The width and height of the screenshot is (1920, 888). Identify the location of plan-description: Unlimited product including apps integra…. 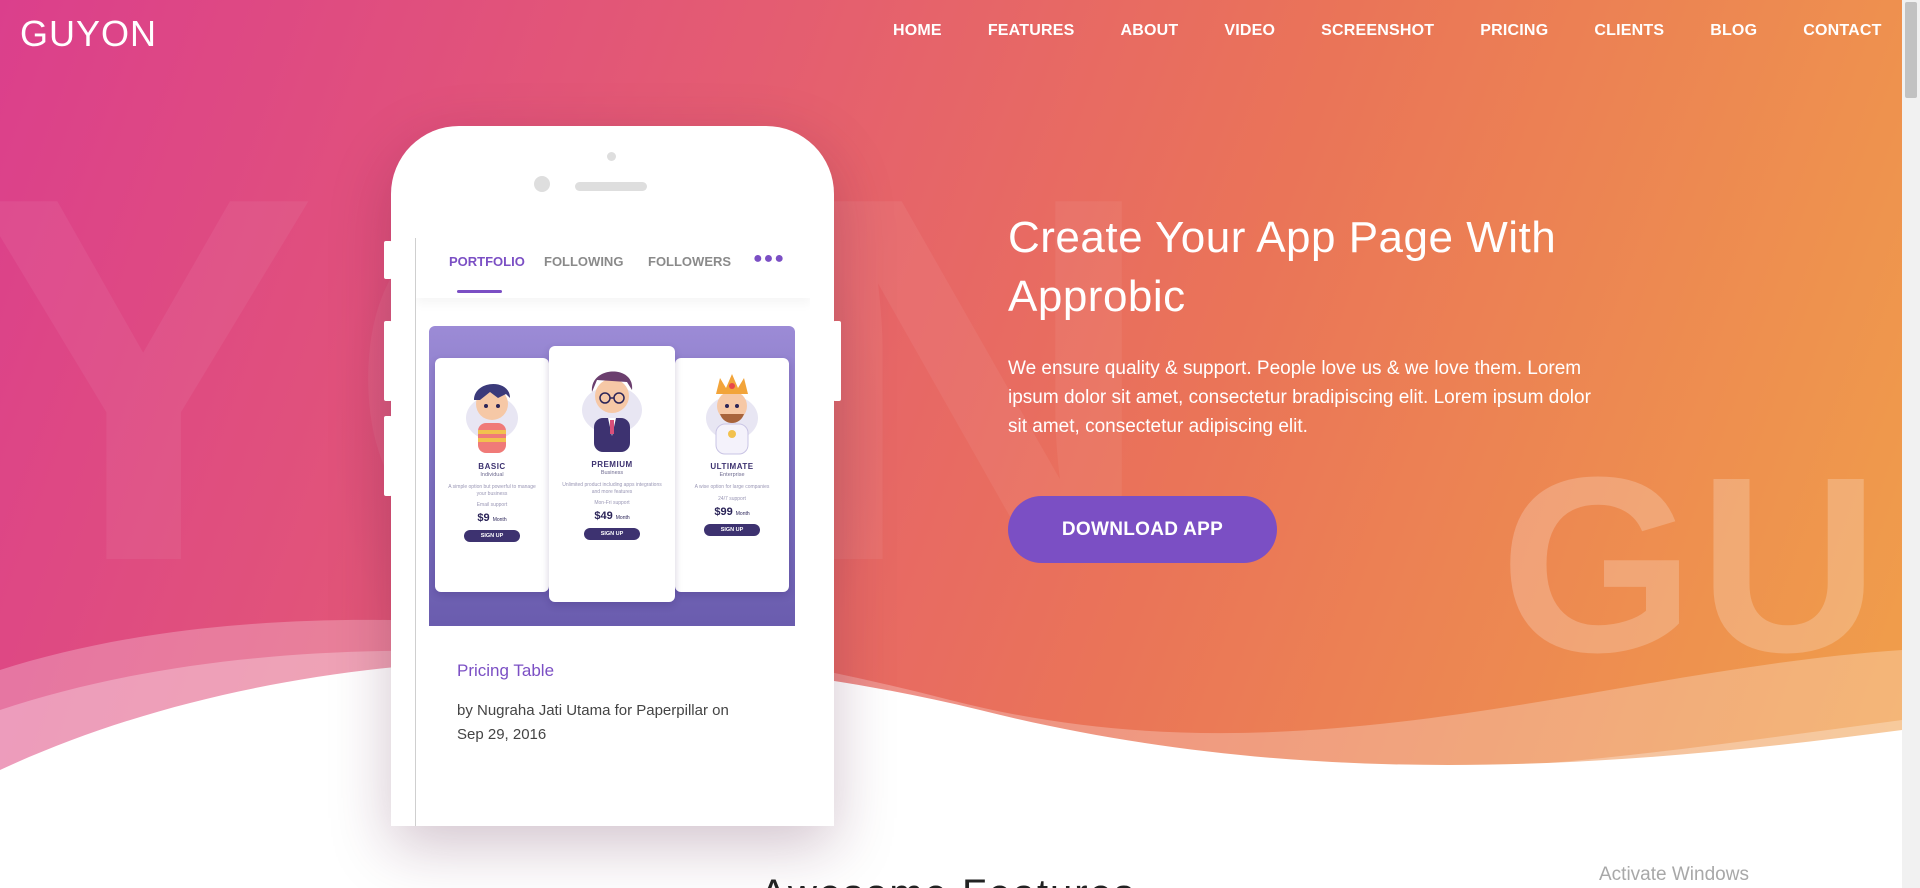
(612, 488).